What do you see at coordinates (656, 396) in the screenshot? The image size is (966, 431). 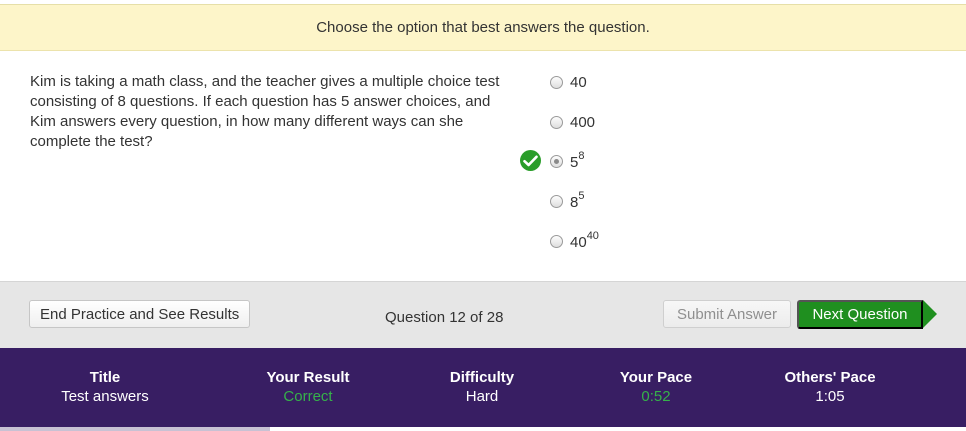 I see `stat-pace-value: 0:52` at bounding box center [656, 396].